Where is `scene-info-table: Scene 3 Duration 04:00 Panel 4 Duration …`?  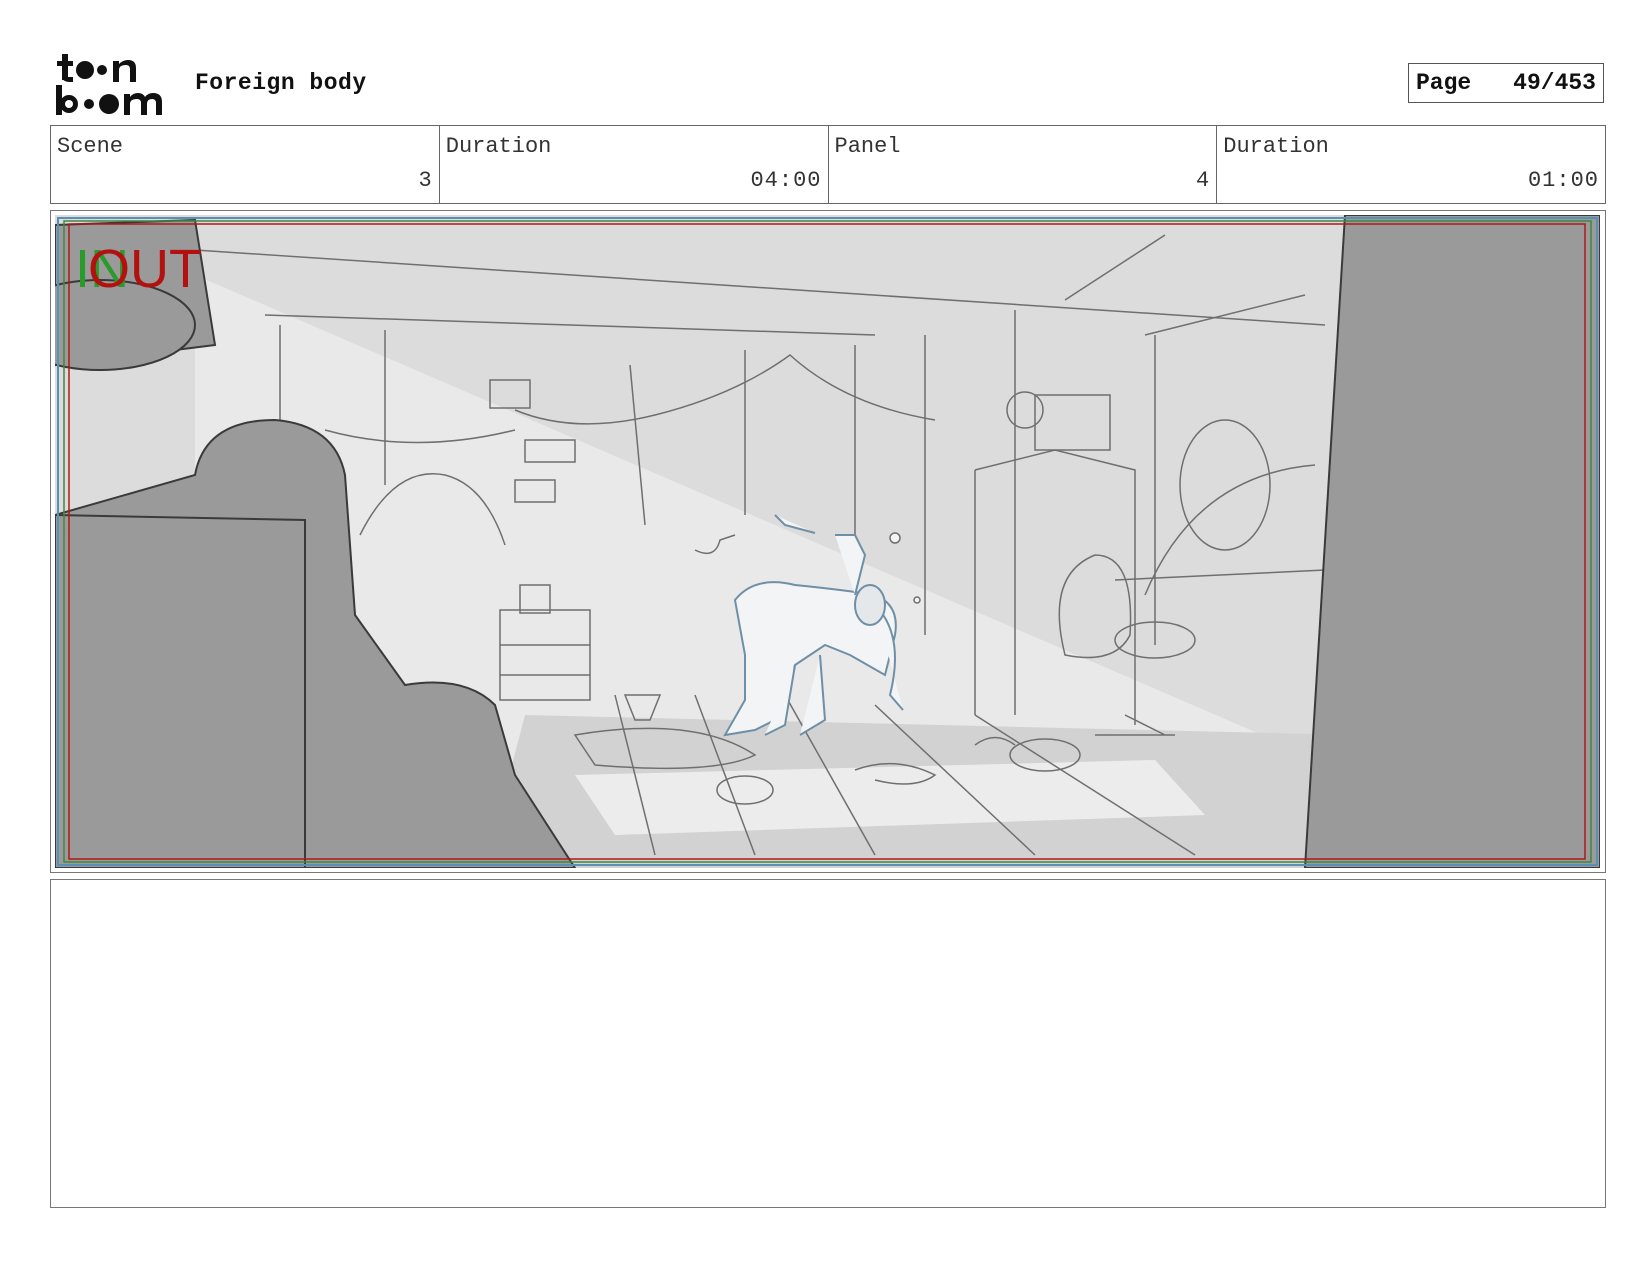 scene-info-table: Scene 3 Duration 04:00 Panel 4 Duration … is located at coordinates (828, 164).